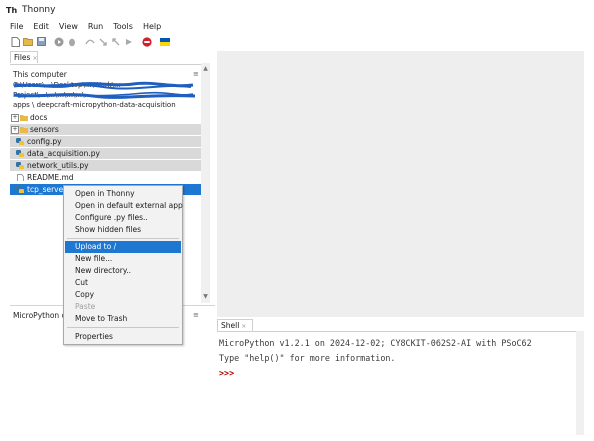 This screenshot has width=594, height=441. What do you see at coordinates (106, 165) in the screenshot?
I see `tree-item-network-utils: network_utils.py` at bounding box center [106, 165].